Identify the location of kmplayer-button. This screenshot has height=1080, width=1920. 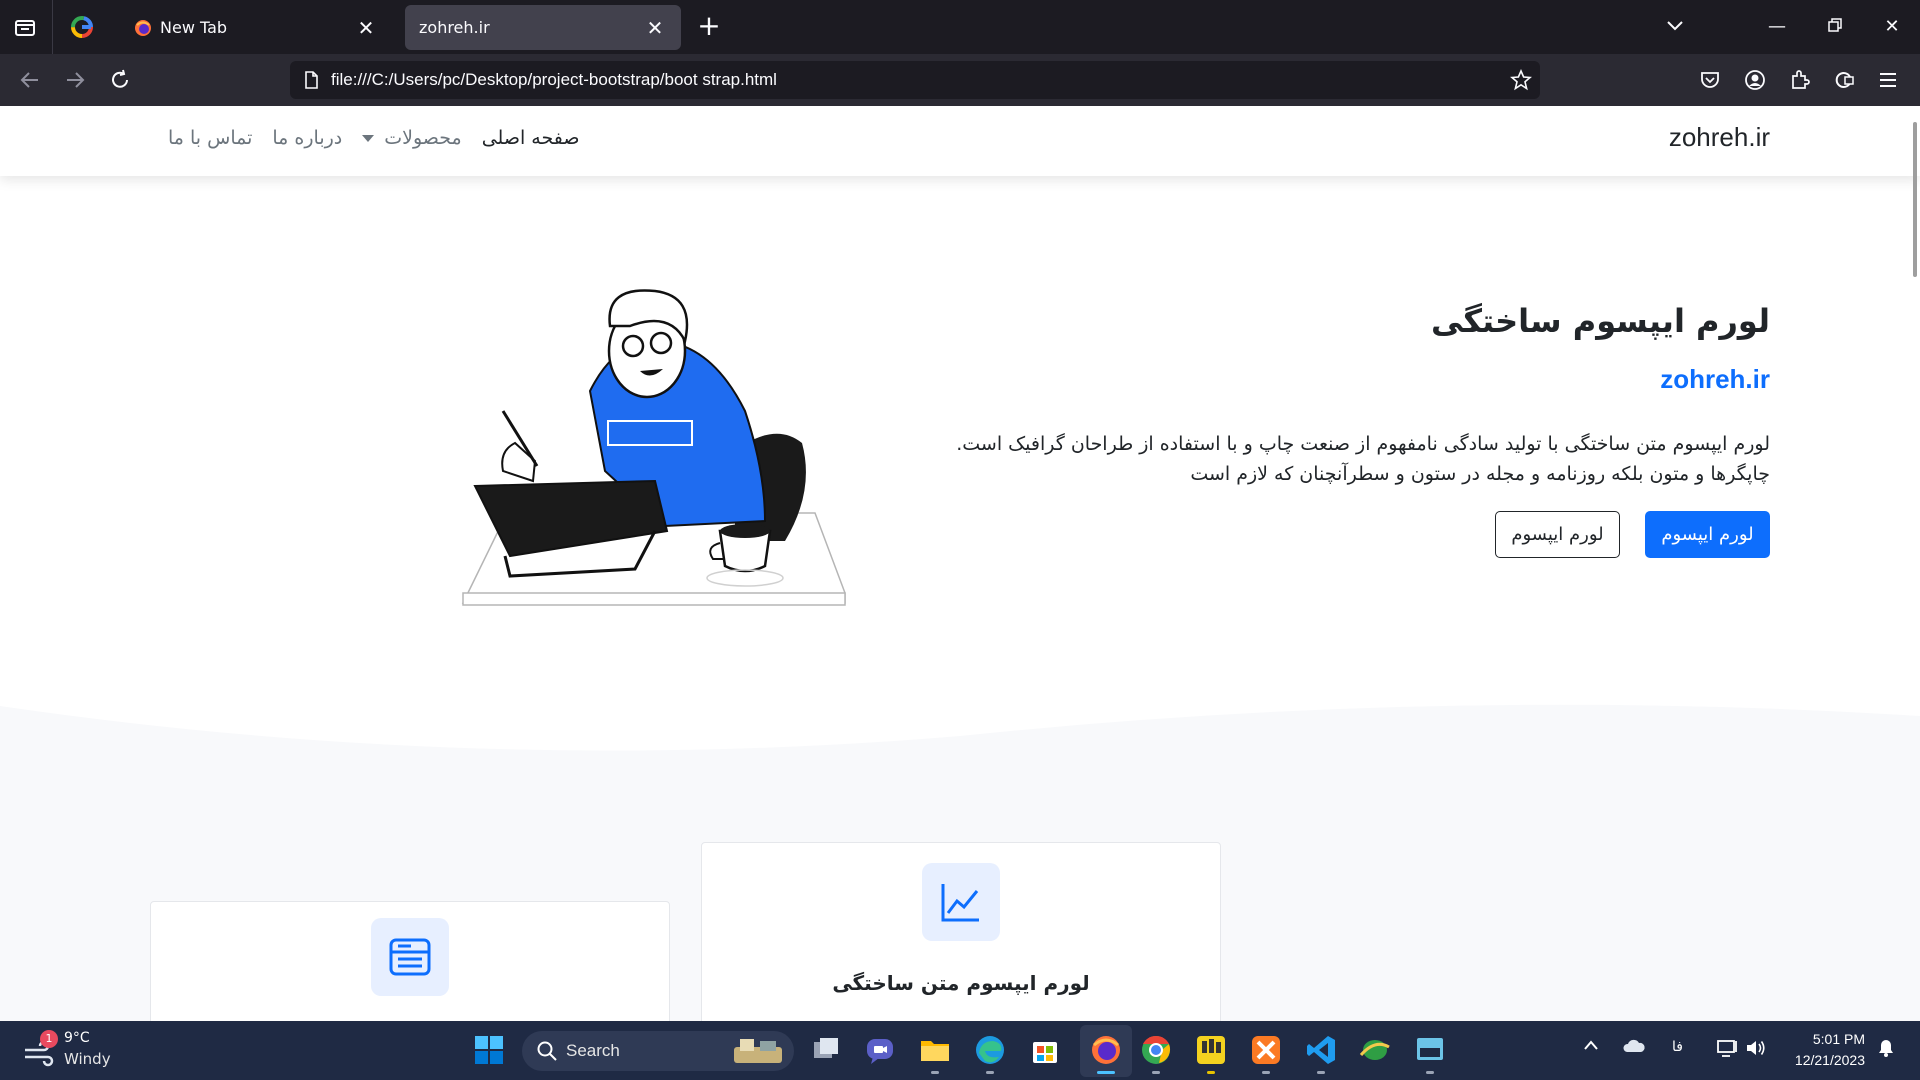
(1211, 1050).